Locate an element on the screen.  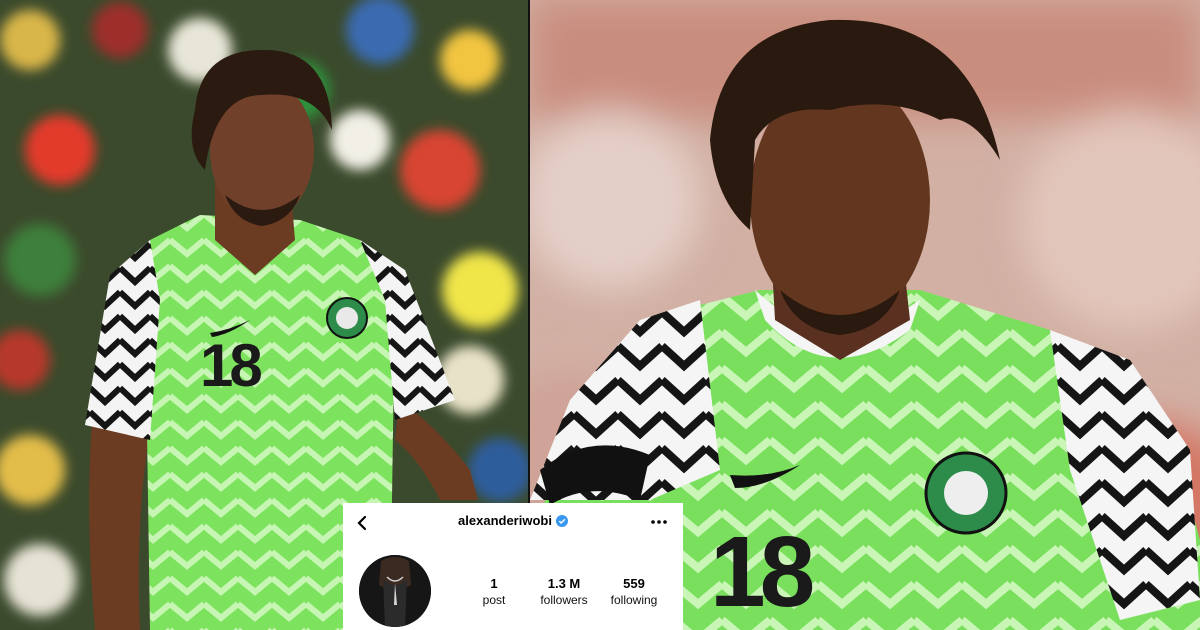
verified-badge-icon is located at coordinates (561, 521).